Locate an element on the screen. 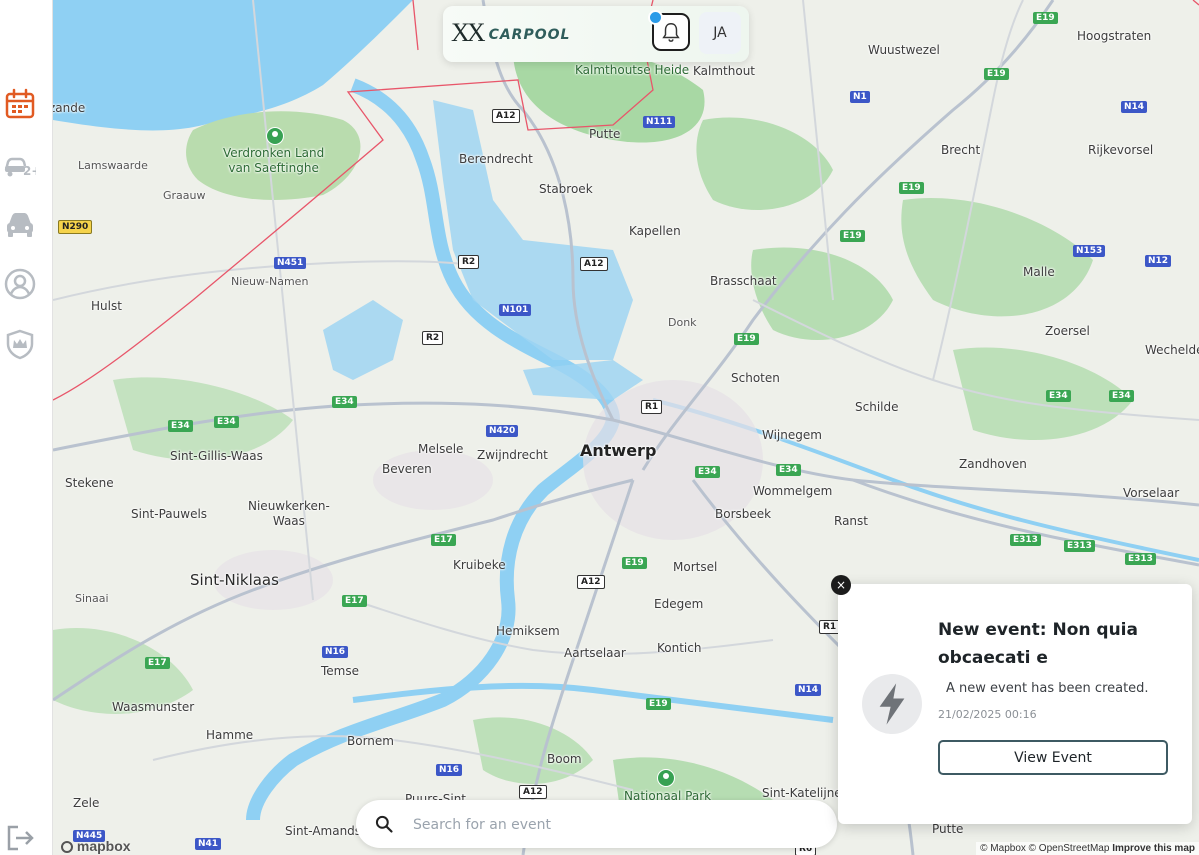 Image resolution: width=1199 pixels, height=855 pixels. place-label: Lamswaarde is located at coordinates (113, 165).